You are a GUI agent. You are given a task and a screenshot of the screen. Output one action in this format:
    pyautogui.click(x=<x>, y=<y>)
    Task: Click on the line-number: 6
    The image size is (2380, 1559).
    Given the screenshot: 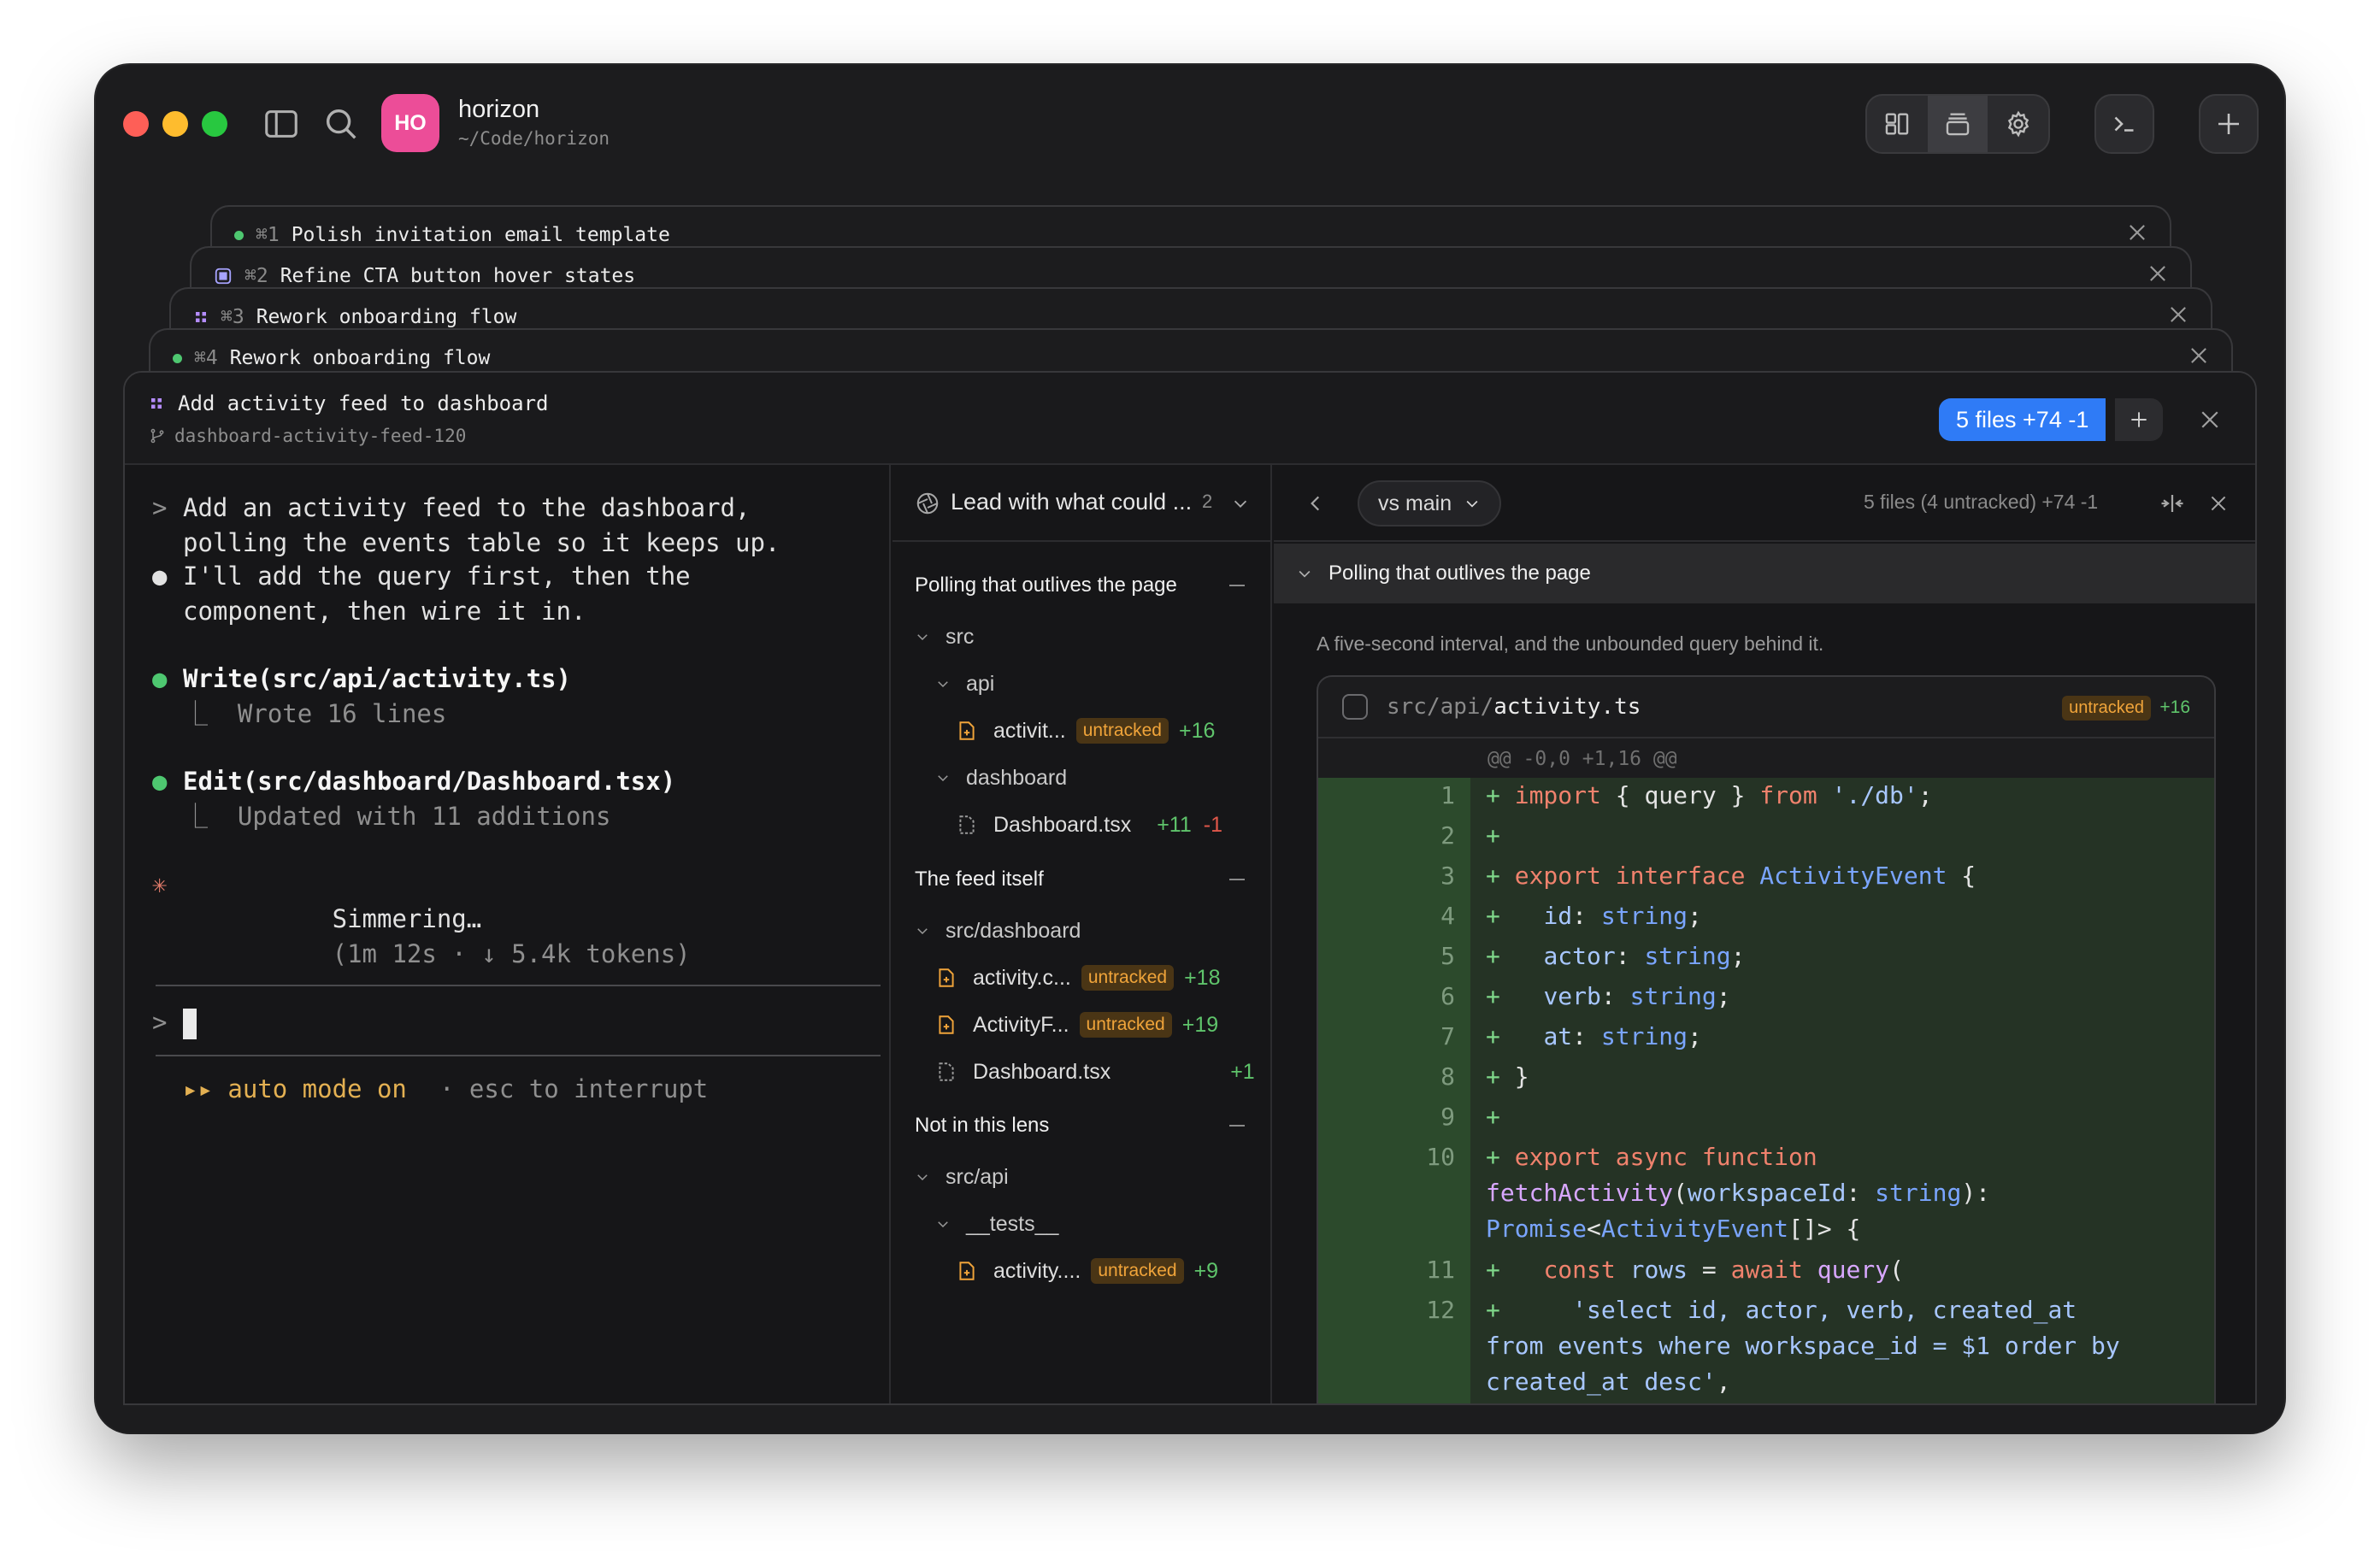 What is the action you would take?
    pyautogui.click(x=1448, y=996)
    